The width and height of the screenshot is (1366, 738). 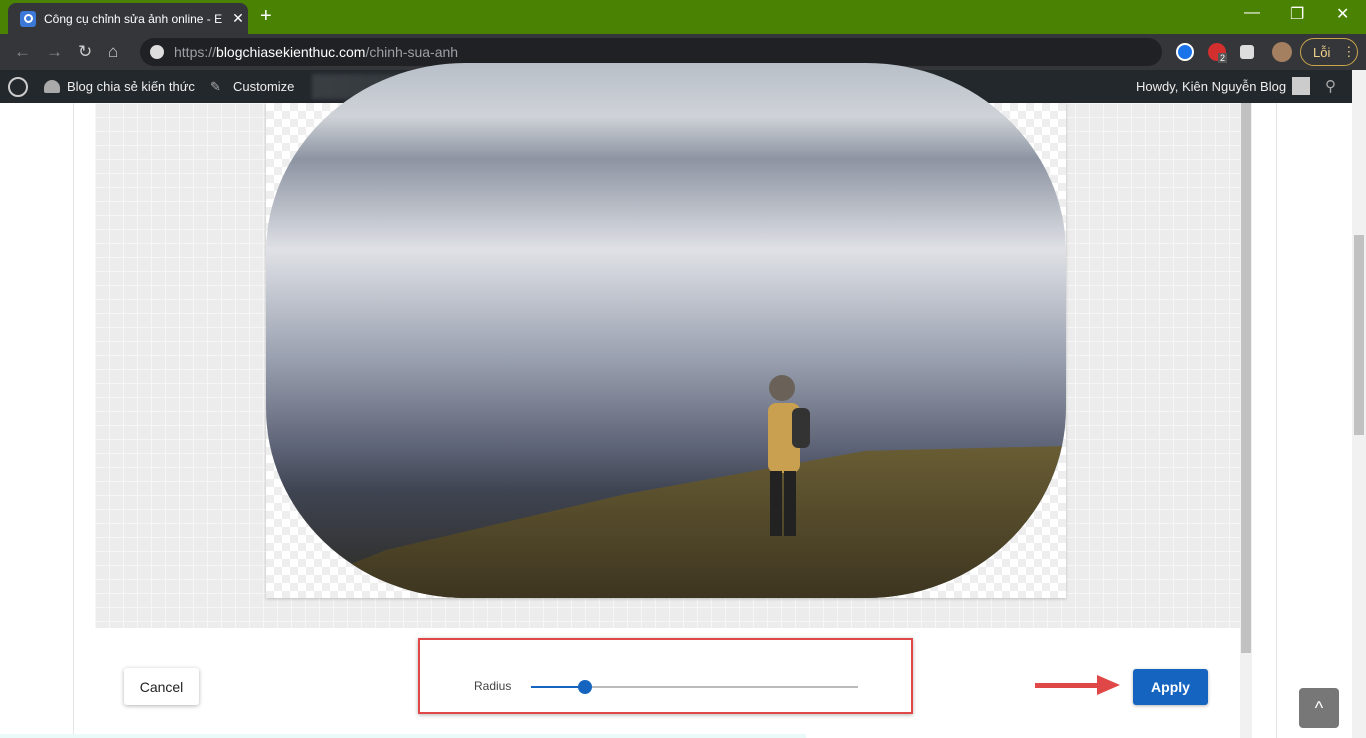 I want to click on brush-icon: ✎, so click(x=215, y=86).